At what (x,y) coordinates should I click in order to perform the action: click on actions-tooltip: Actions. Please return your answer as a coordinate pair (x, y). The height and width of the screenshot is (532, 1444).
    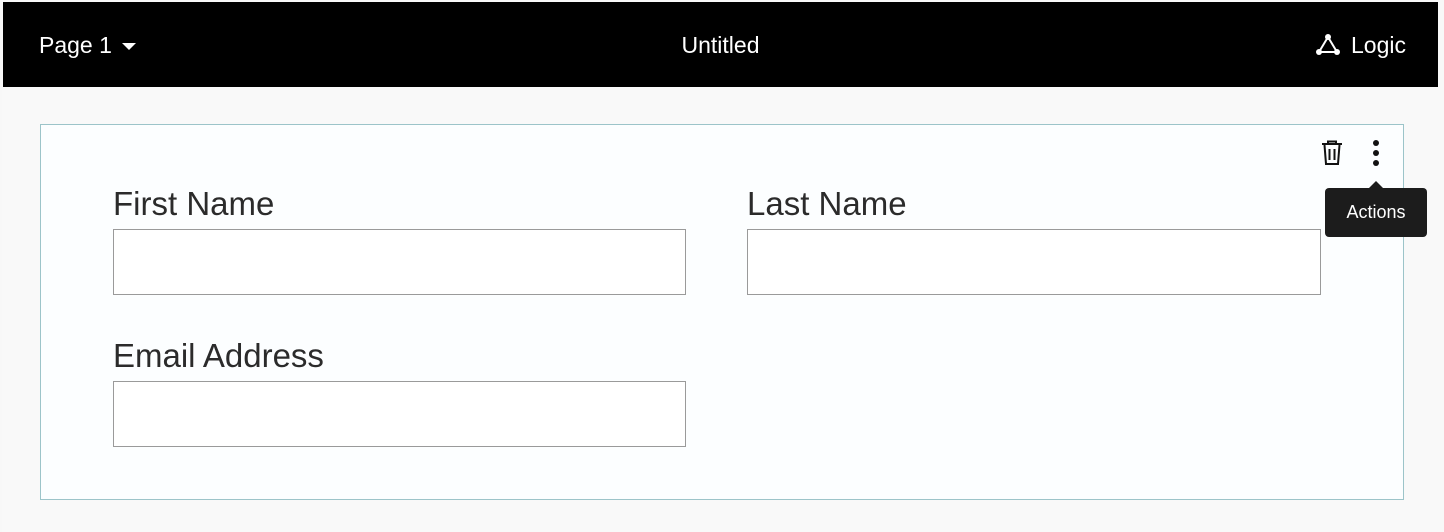
    Looking at the image, I should click on (1376, 209).